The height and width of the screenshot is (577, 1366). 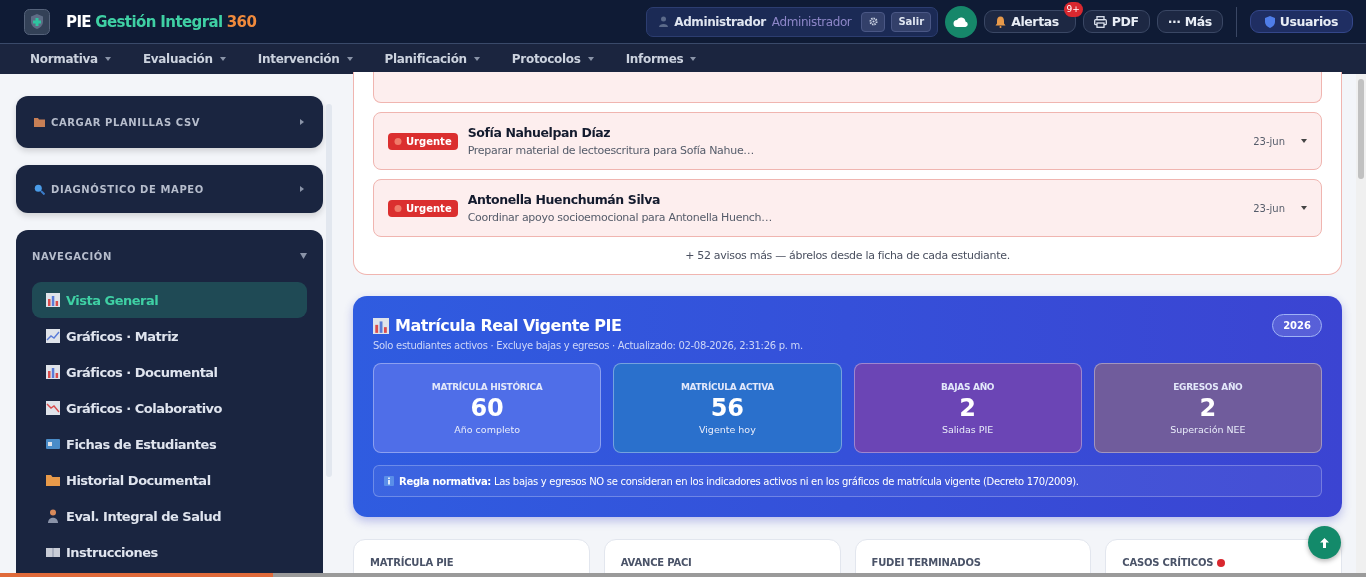 I want to click on menu-item: Informes, so click(x=661, y=59).